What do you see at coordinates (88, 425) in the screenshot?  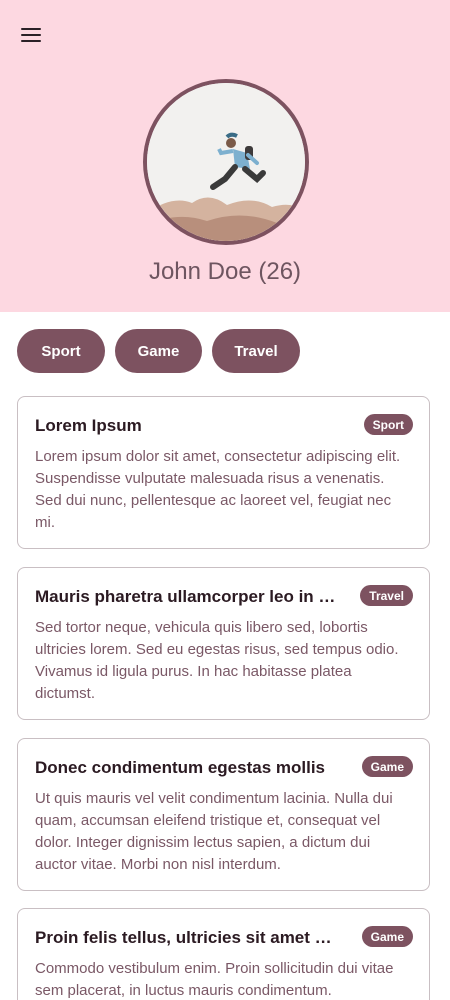 I see `card-title: Lorem Ipsum` at bounding box center [88, 425].